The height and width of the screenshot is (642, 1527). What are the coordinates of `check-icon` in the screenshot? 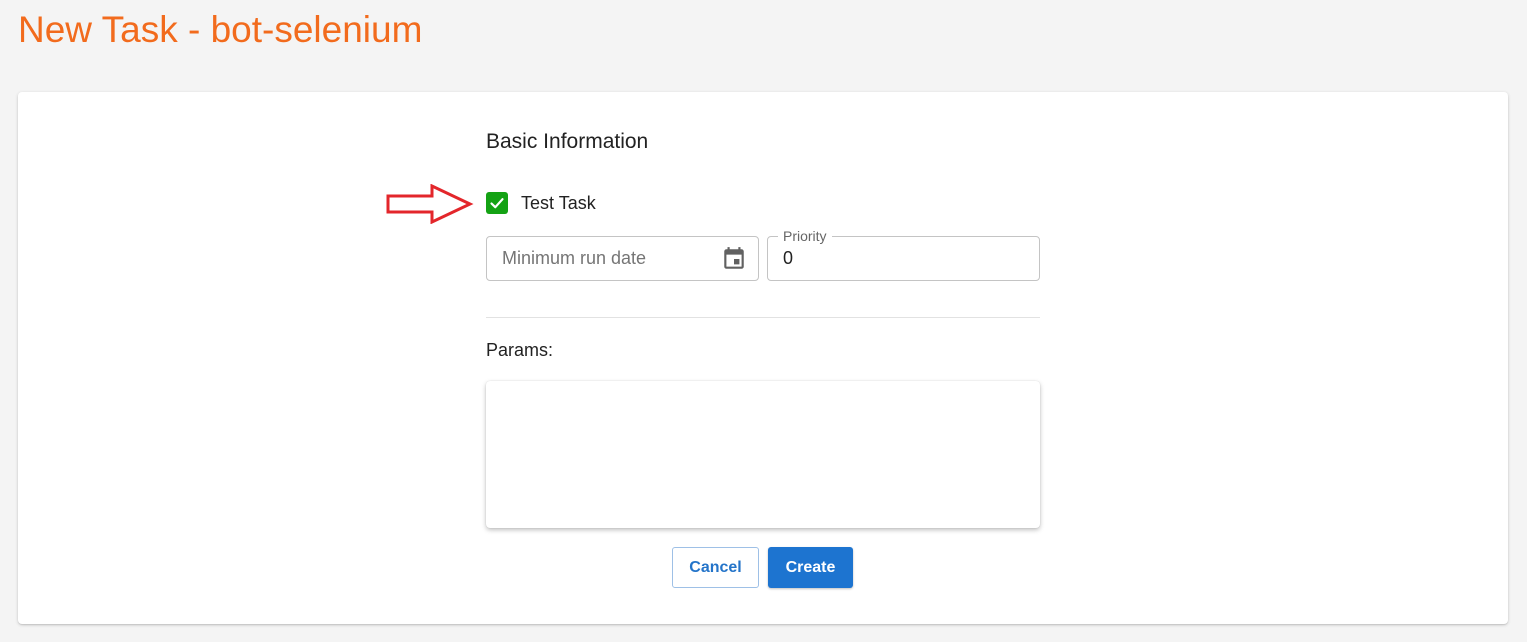 It's located at (497, 203).